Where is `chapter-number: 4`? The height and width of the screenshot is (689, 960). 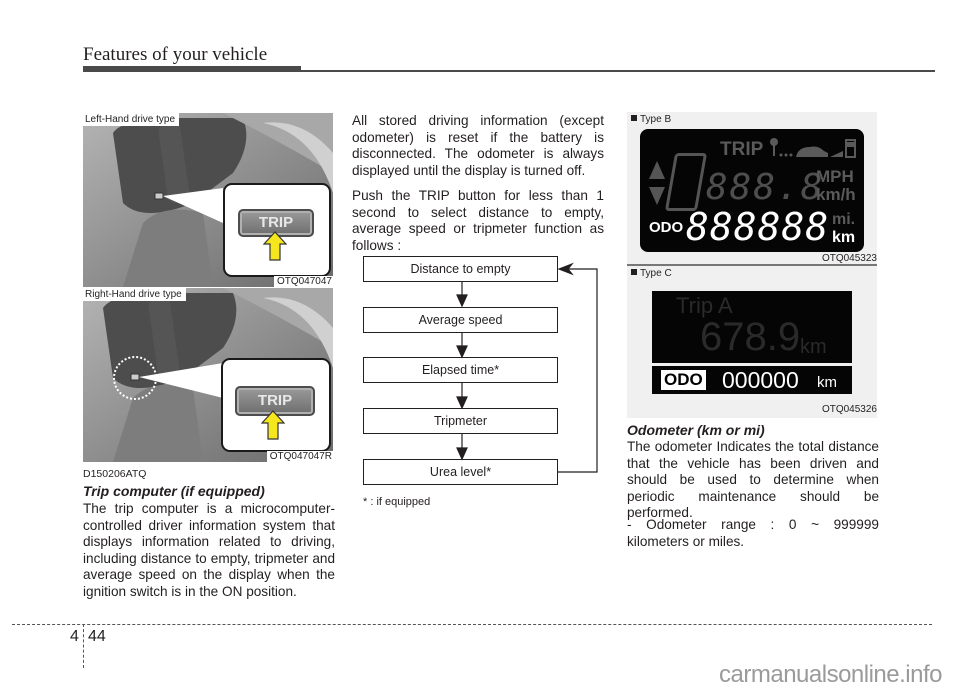
chapter-number: 4 is located at coordinates (74, 636).